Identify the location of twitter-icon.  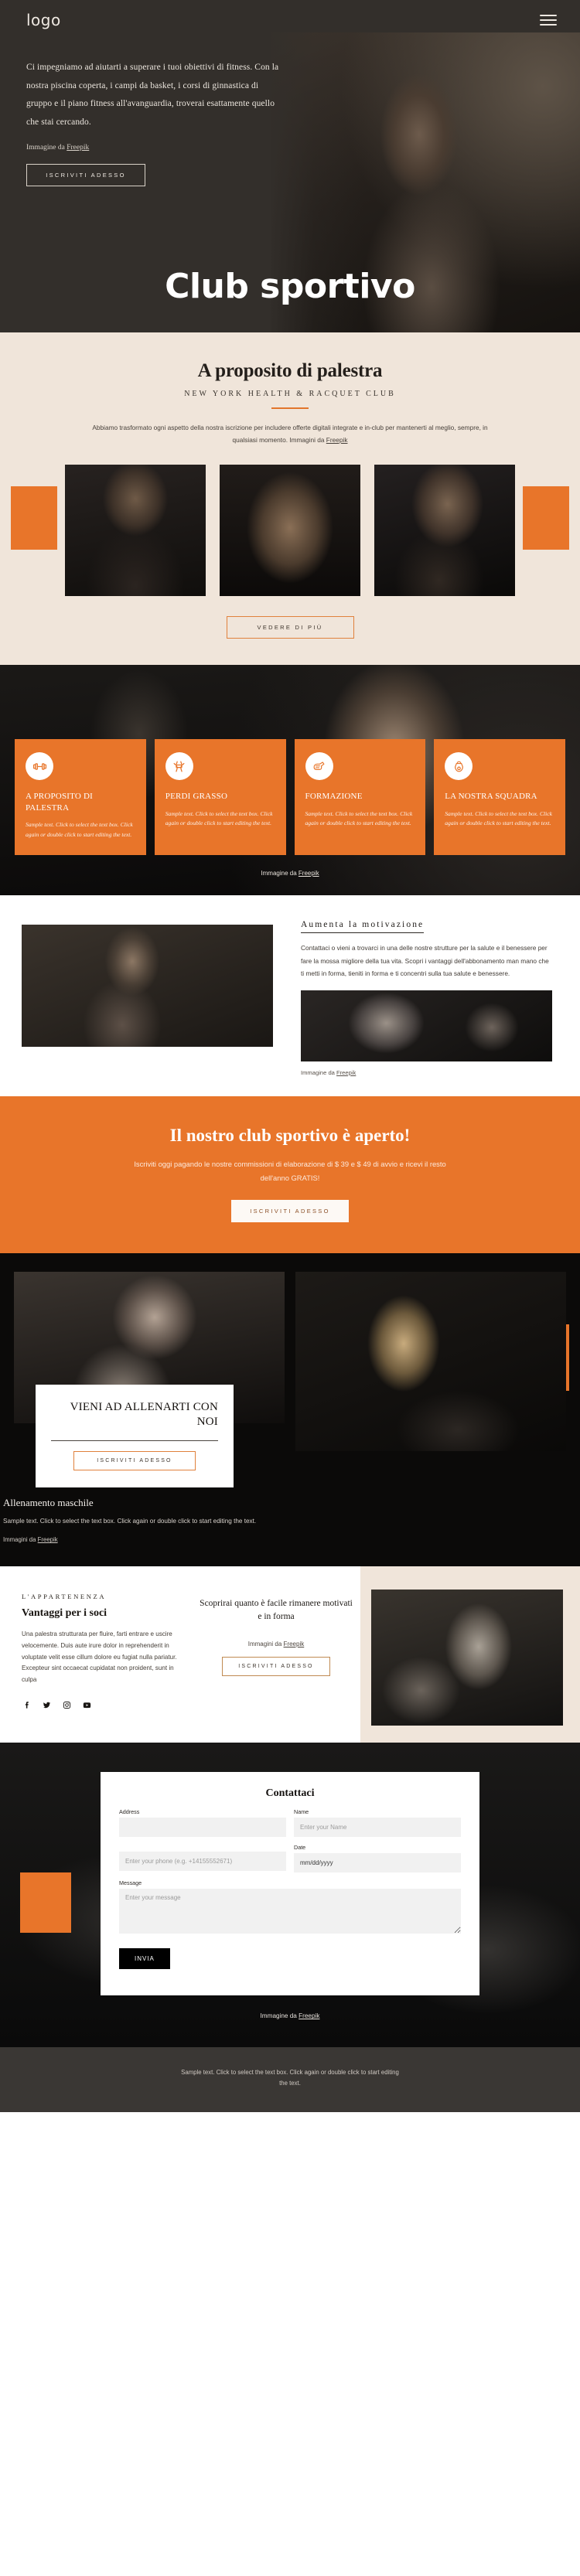
(47, 1705).